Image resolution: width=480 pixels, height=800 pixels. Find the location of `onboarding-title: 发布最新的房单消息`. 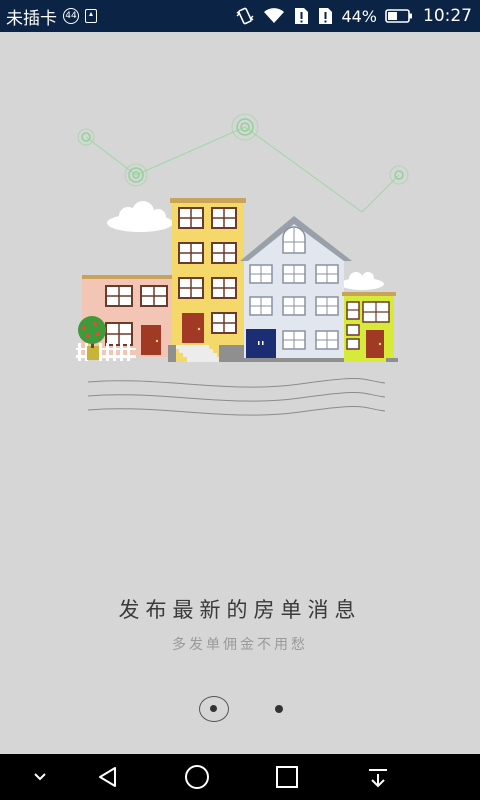

onboarding-title: 发布最新的房单消息 is located at coordinates (240, 610).